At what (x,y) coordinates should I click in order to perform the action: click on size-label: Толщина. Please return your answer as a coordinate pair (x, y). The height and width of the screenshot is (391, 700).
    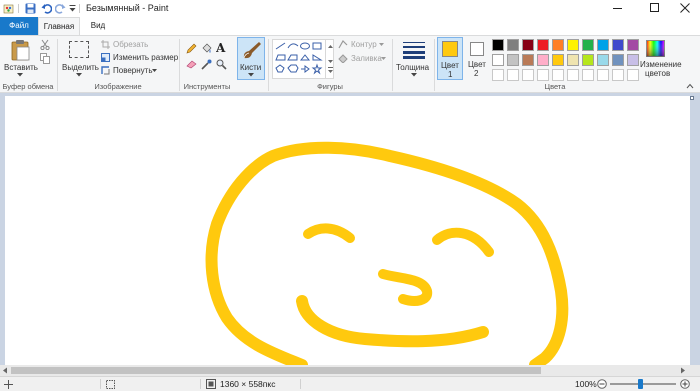
    Looking at the image, I should click on (413, 67).